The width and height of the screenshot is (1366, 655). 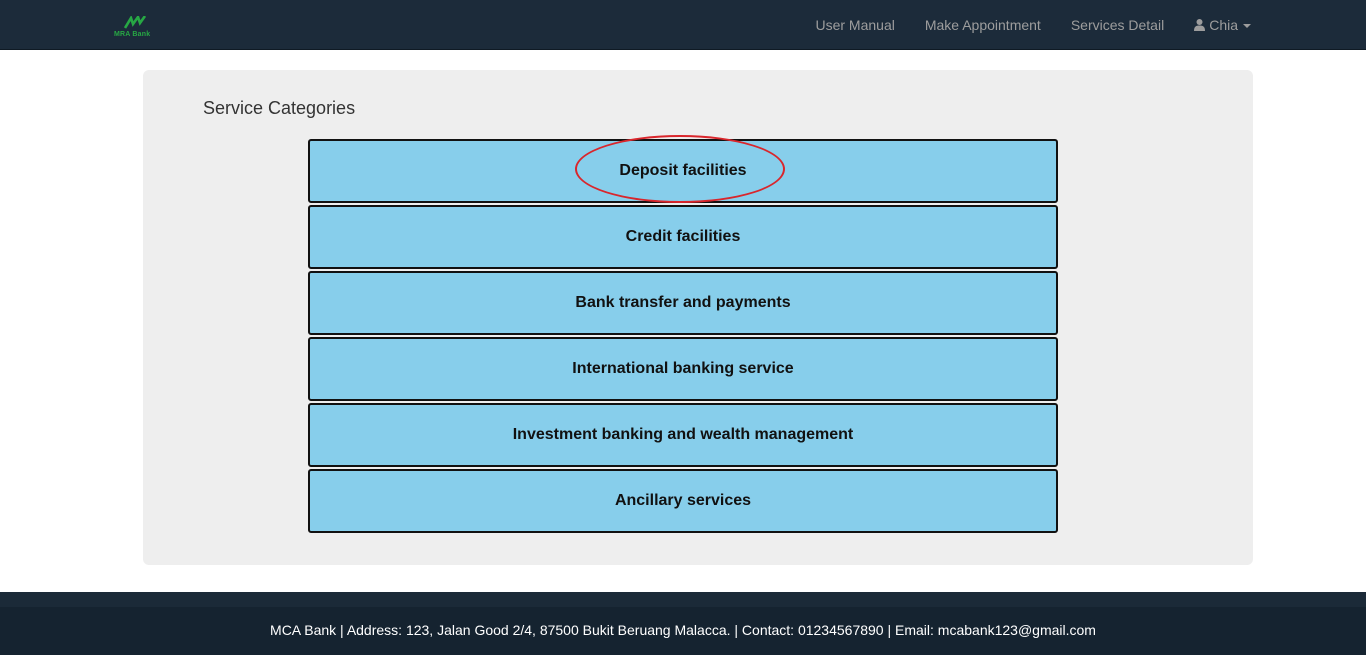 I want to click on user-name: Chia, so click(x=1223, y=25).